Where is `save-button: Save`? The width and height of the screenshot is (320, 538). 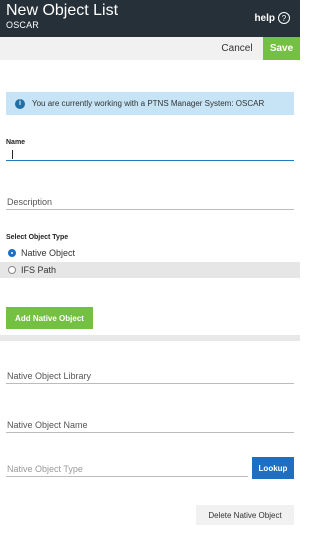
save-button: Save is located at coordinates (281, 48).